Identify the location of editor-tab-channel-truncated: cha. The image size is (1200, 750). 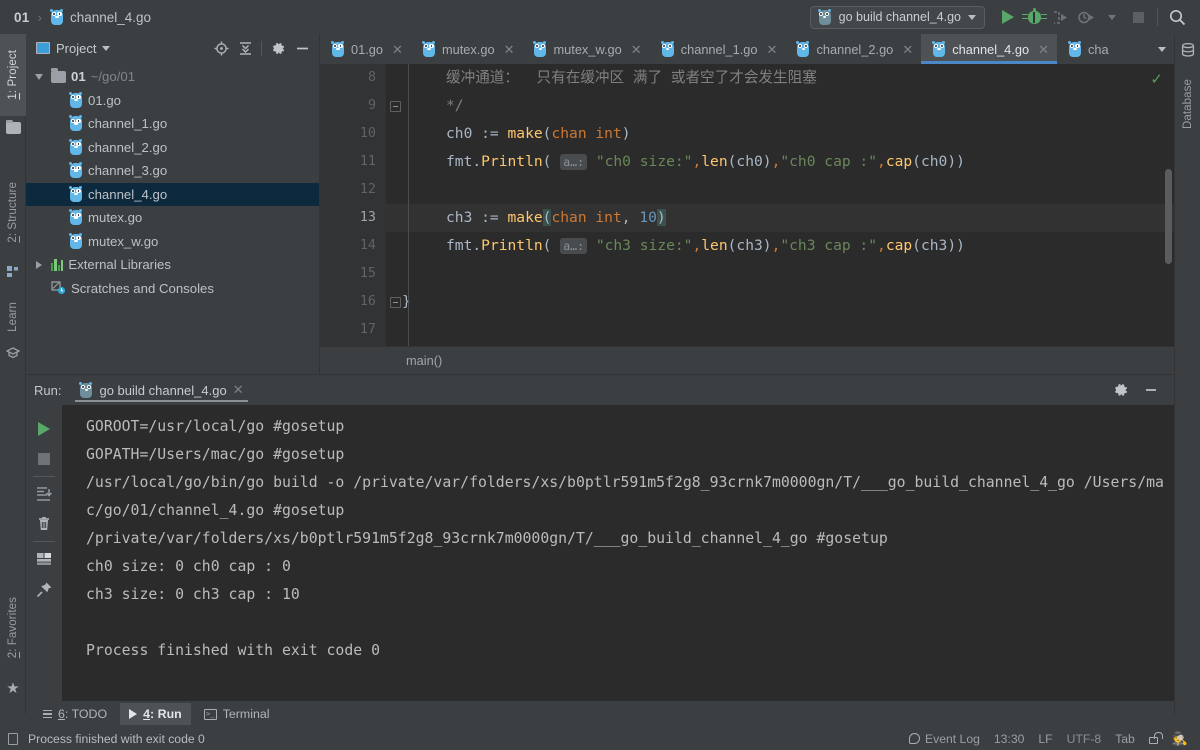
(1084, 49).